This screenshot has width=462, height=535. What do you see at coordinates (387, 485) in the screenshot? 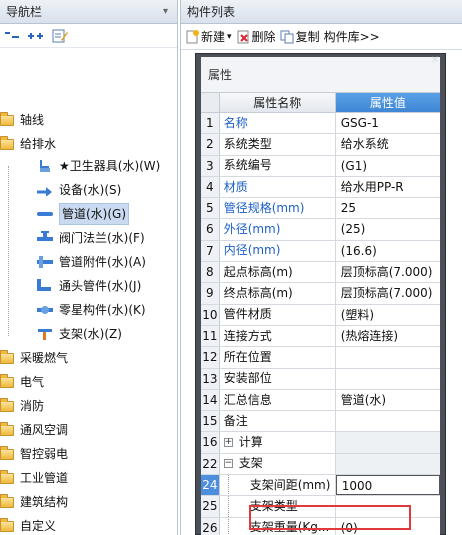
I see `property-value-input: 1000` at bounding box center [387, 485].